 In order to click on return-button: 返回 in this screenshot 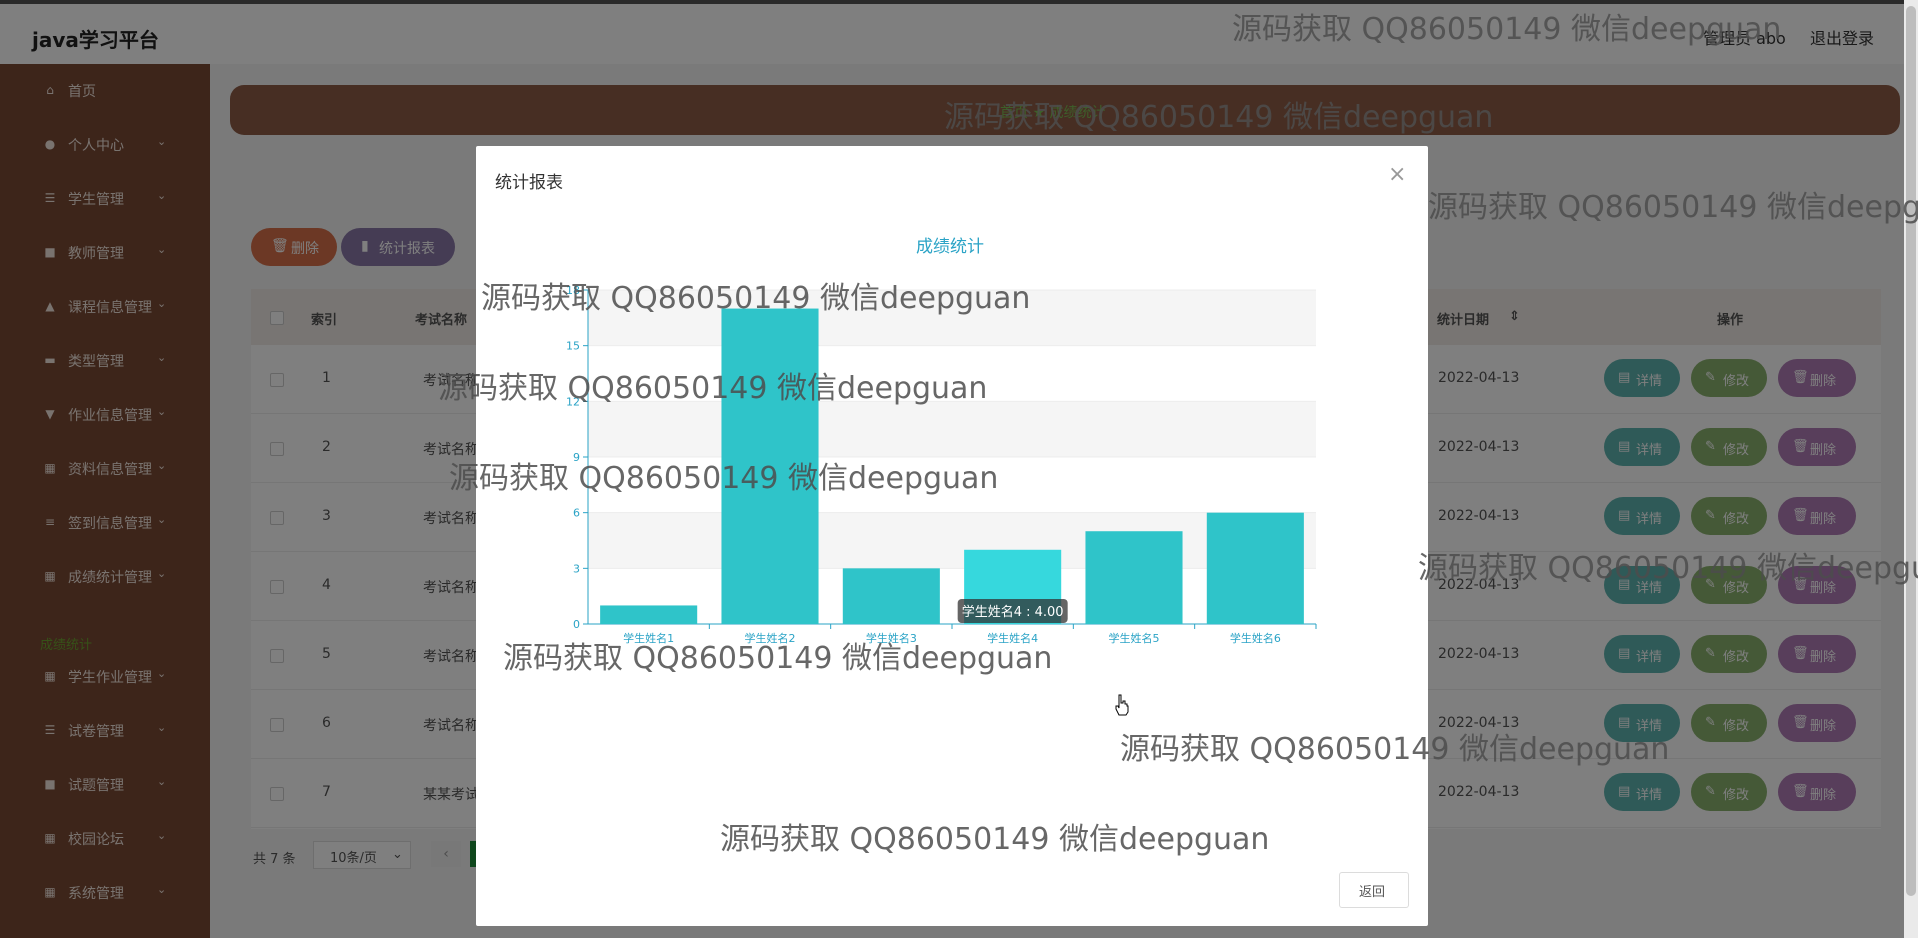, I will do `click(1374, 890)`.